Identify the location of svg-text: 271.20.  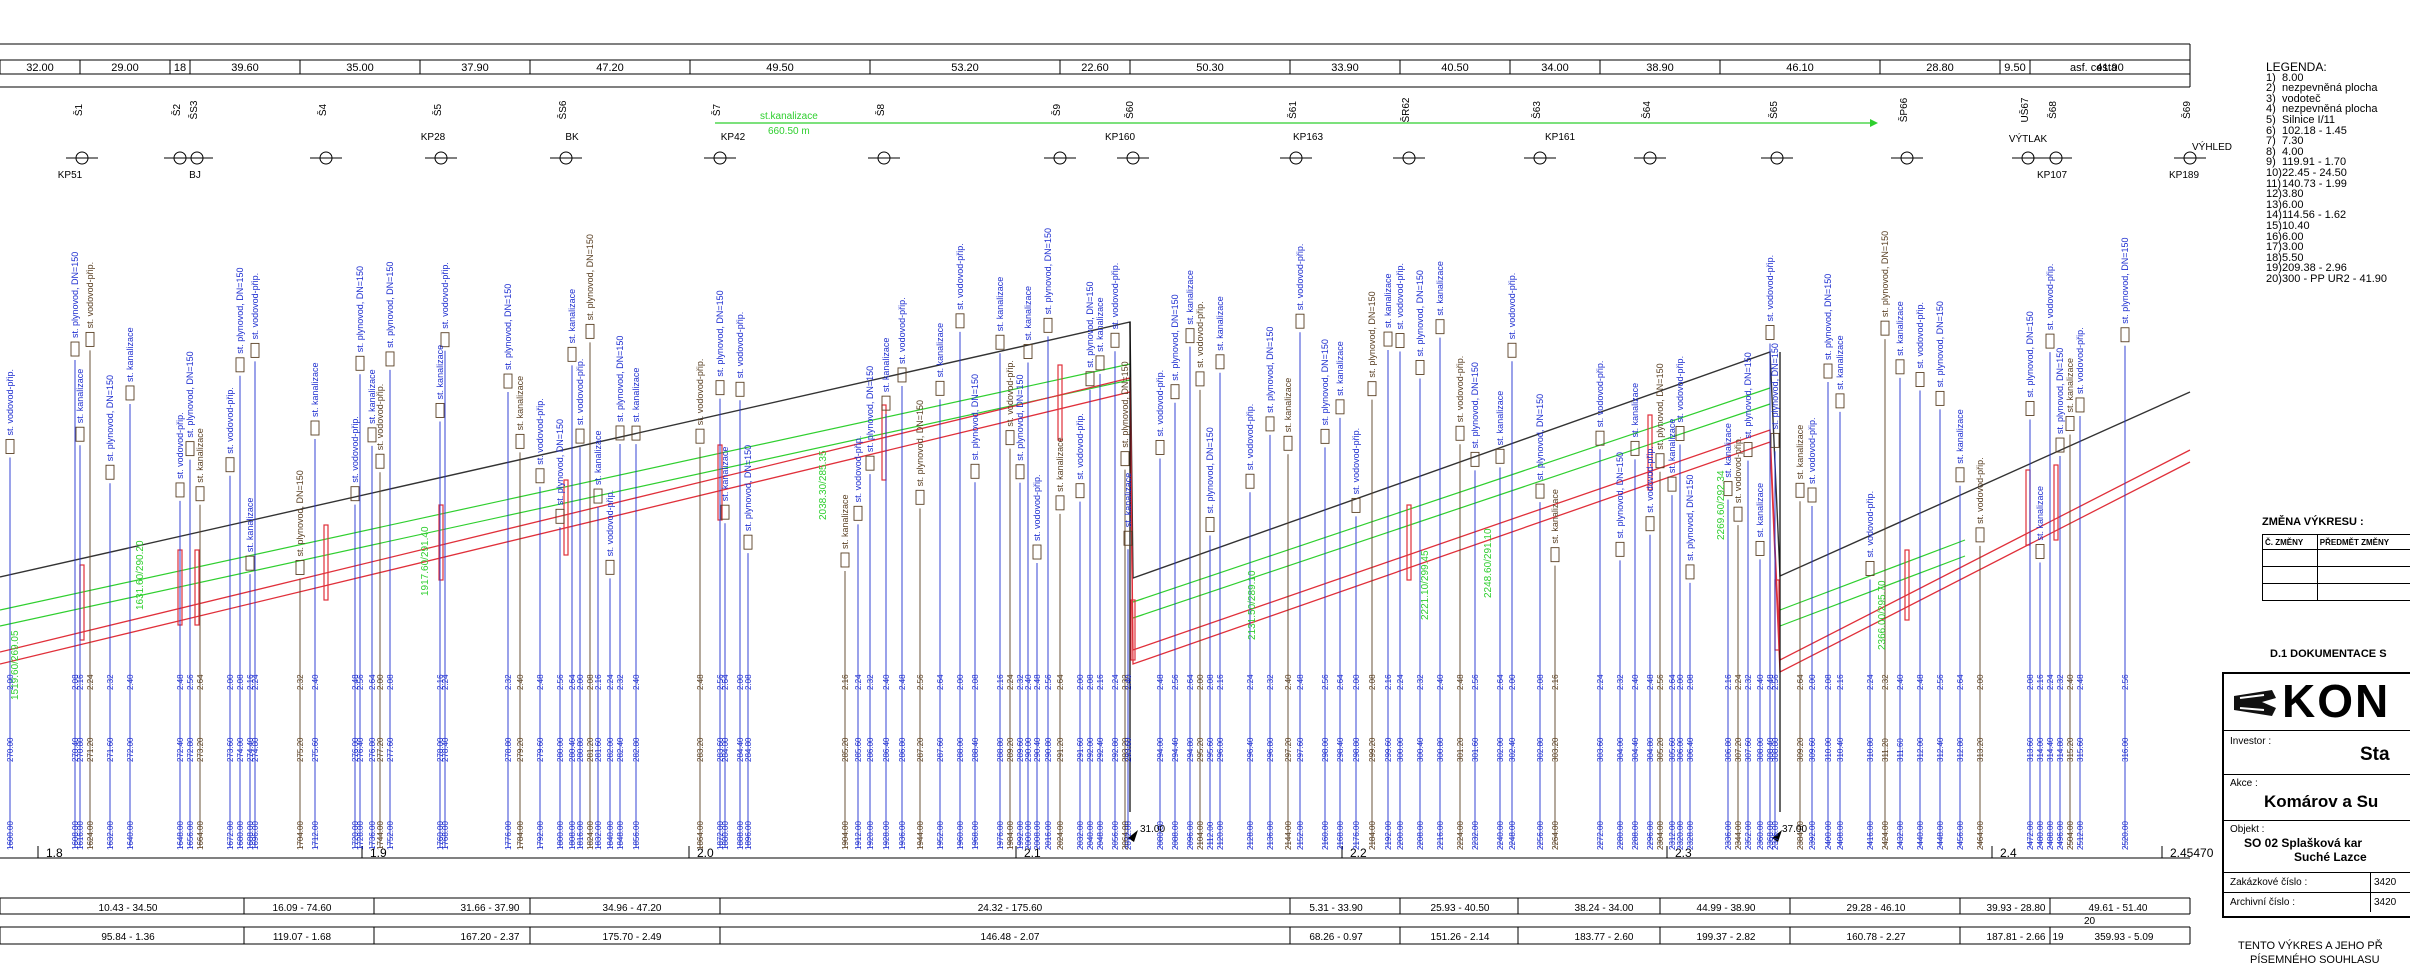
(90, 749).